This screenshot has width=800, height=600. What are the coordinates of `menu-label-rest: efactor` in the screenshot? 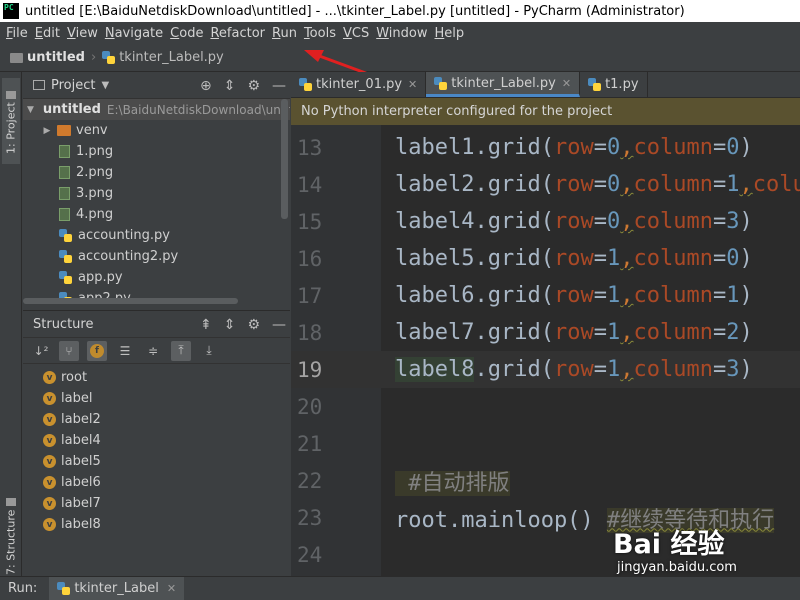 It's located at (241, 33).